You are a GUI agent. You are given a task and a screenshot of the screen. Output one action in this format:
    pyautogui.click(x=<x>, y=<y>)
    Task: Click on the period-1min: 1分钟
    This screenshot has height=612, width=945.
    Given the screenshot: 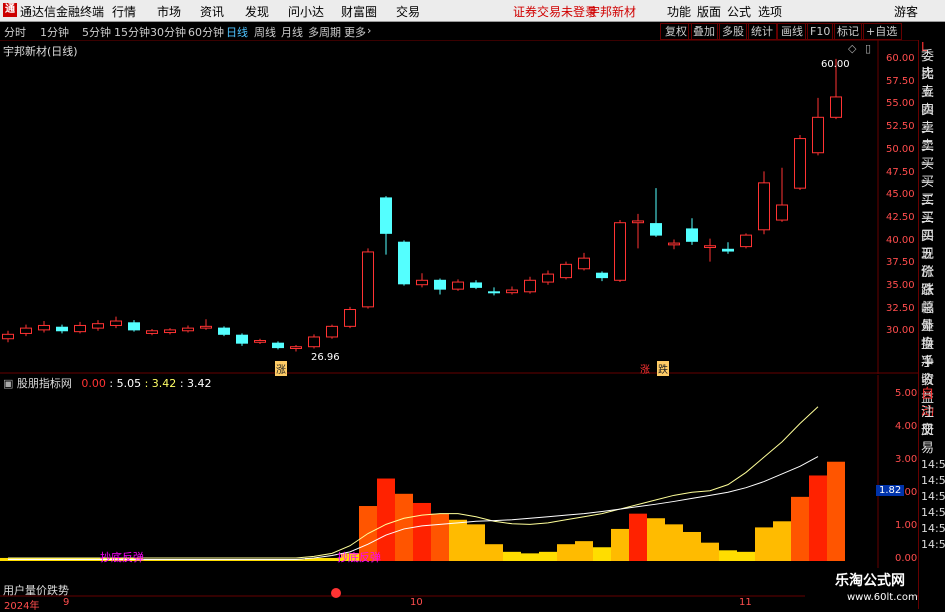 What is the action you would take?
    pyautogui.click(x=54, y=32)
    